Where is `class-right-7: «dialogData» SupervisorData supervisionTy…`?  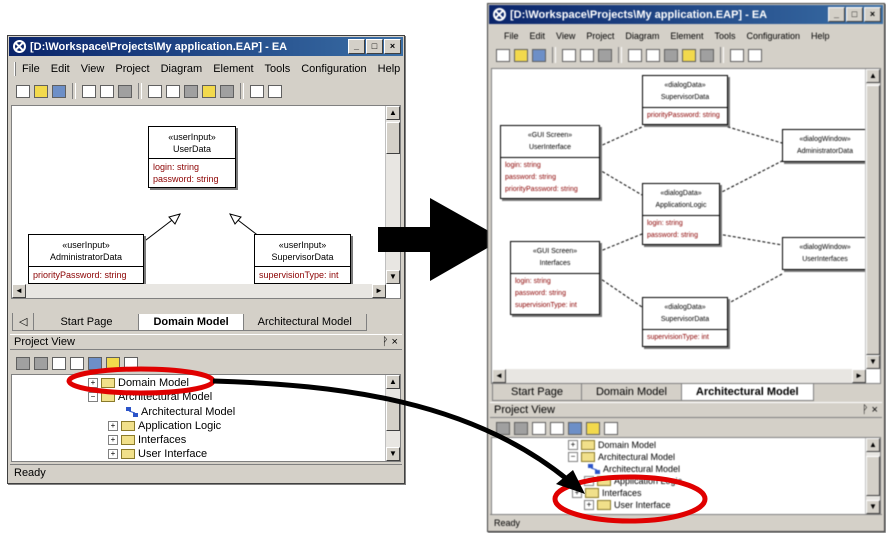
class-right-7: «dialogData» SupervisorData supervisionTy… is located at coordinates (685, 322).